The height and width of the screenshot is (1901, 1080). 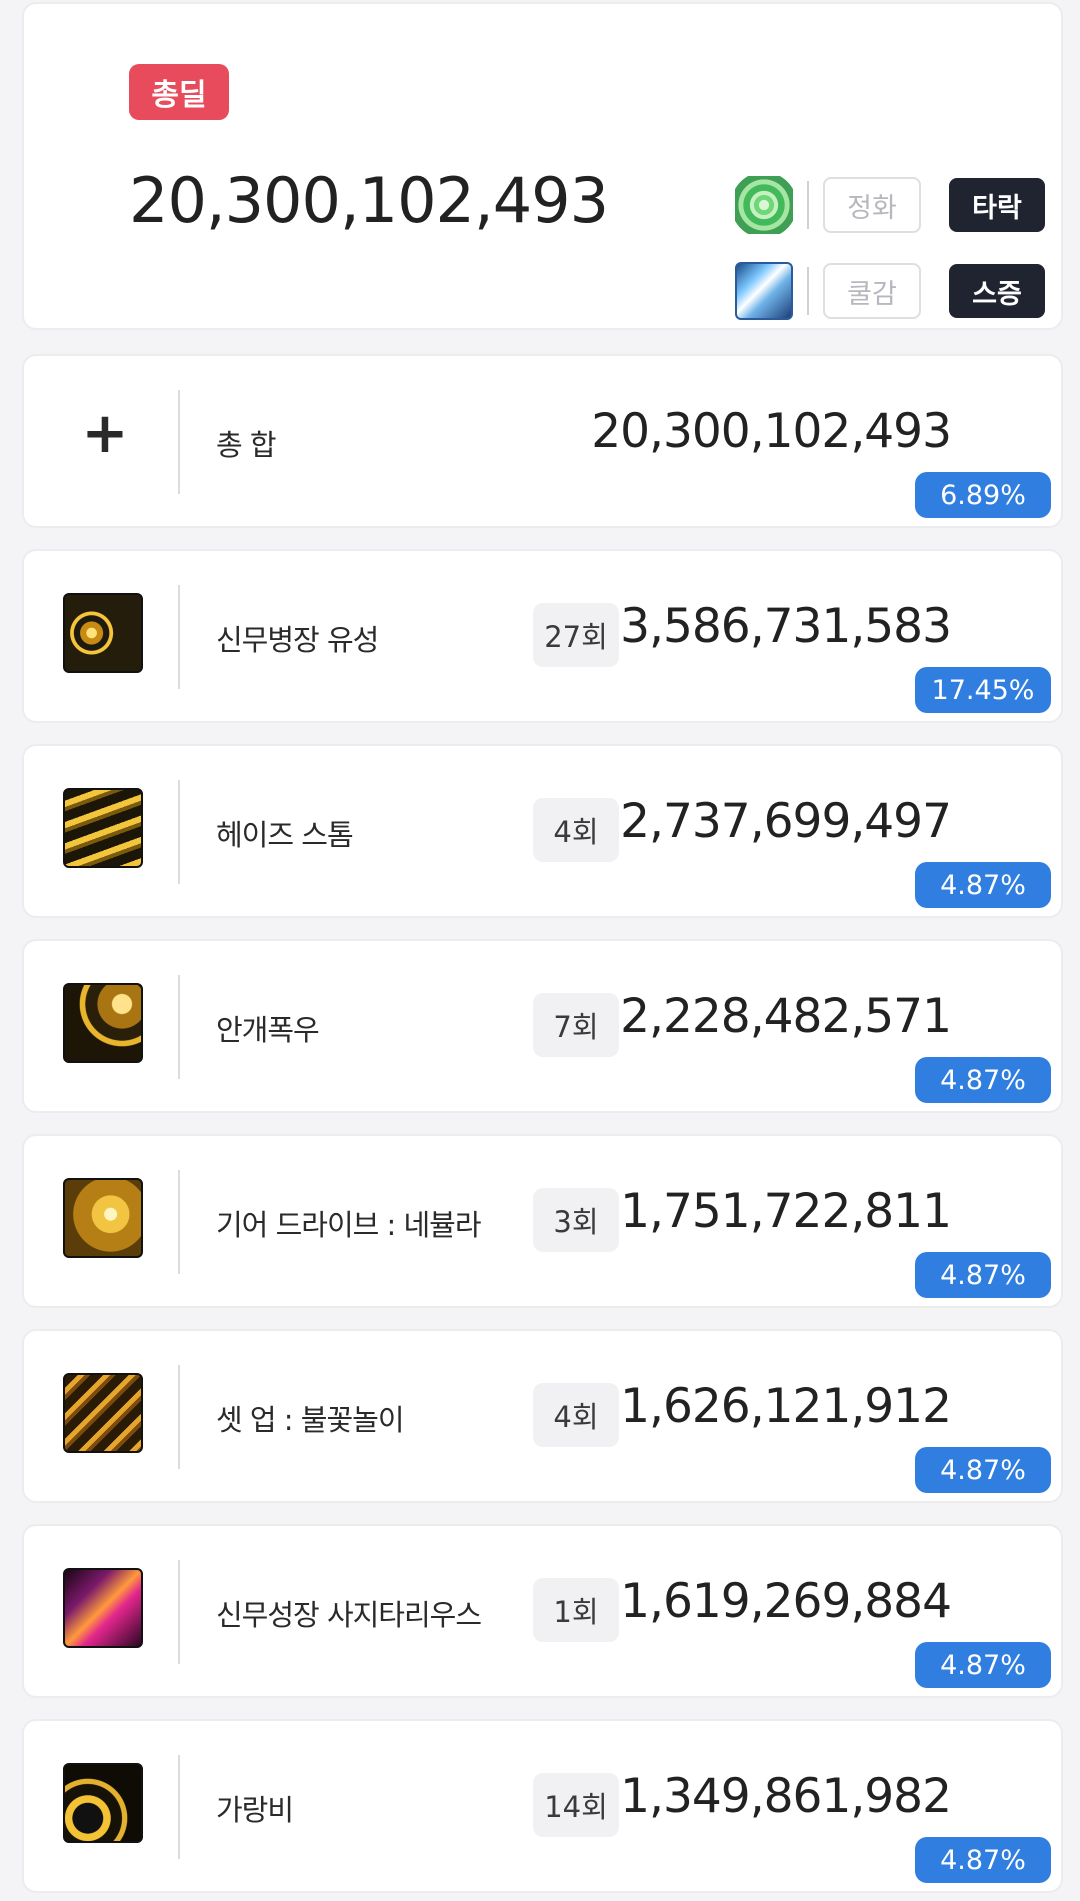 I want to click on skill-damage-value: 1,619,269,884, so click(x=786, y=1601).